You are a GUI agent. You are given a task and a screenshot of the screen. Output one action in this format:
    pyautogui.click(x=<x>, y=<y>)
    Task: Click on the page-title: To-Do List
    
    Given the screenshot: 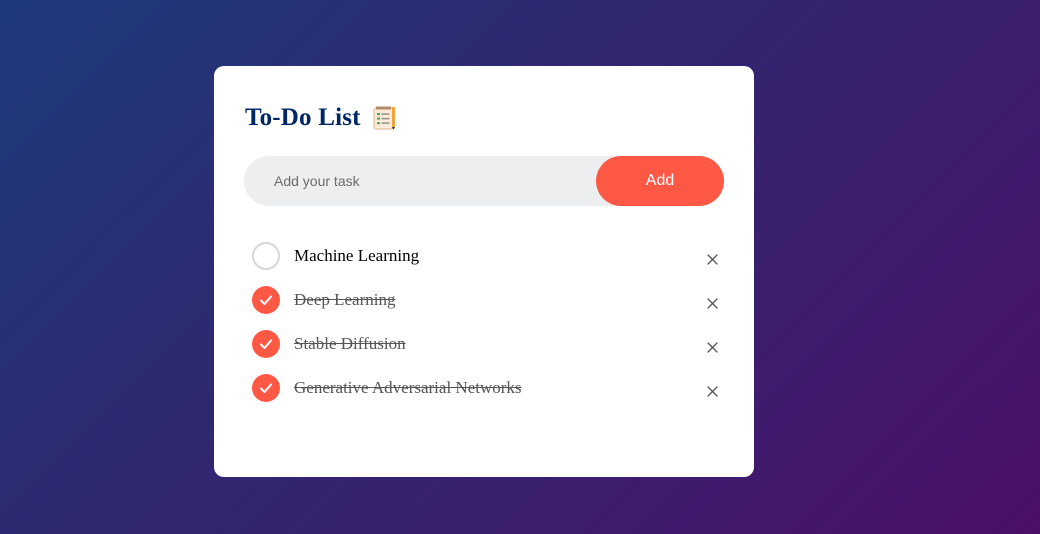 What is the action you would take?
    pyautogui.click(x=303, y=117)
    